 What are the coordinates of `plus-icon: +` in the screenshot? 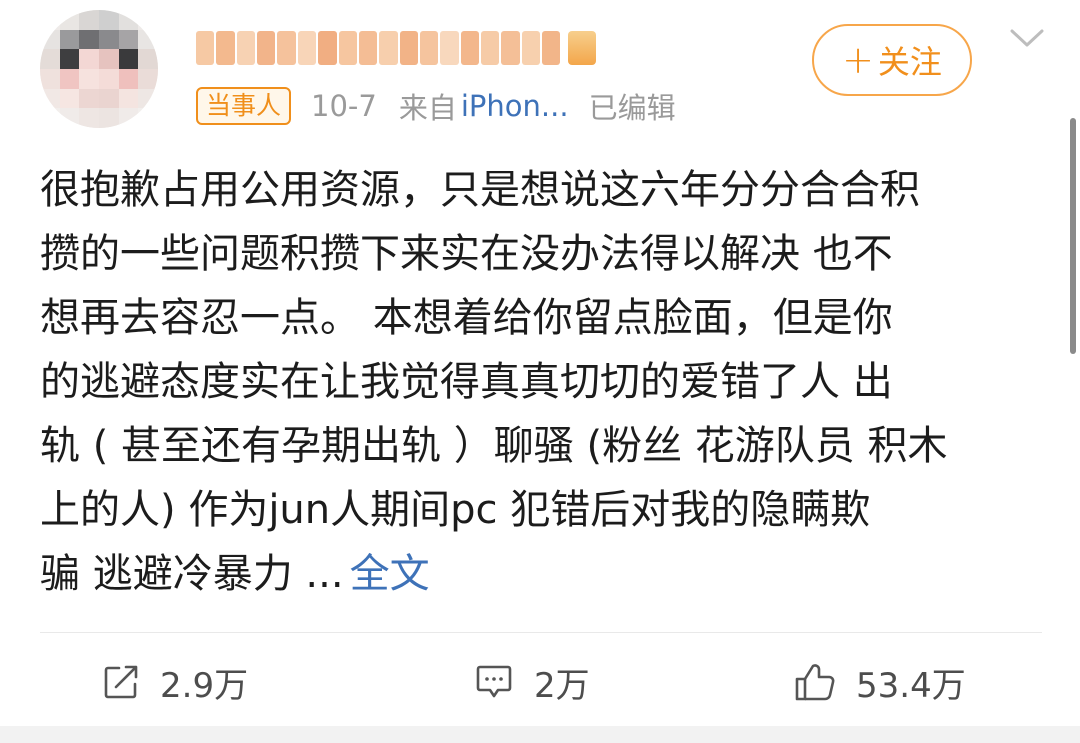 It's located at (858, 60).